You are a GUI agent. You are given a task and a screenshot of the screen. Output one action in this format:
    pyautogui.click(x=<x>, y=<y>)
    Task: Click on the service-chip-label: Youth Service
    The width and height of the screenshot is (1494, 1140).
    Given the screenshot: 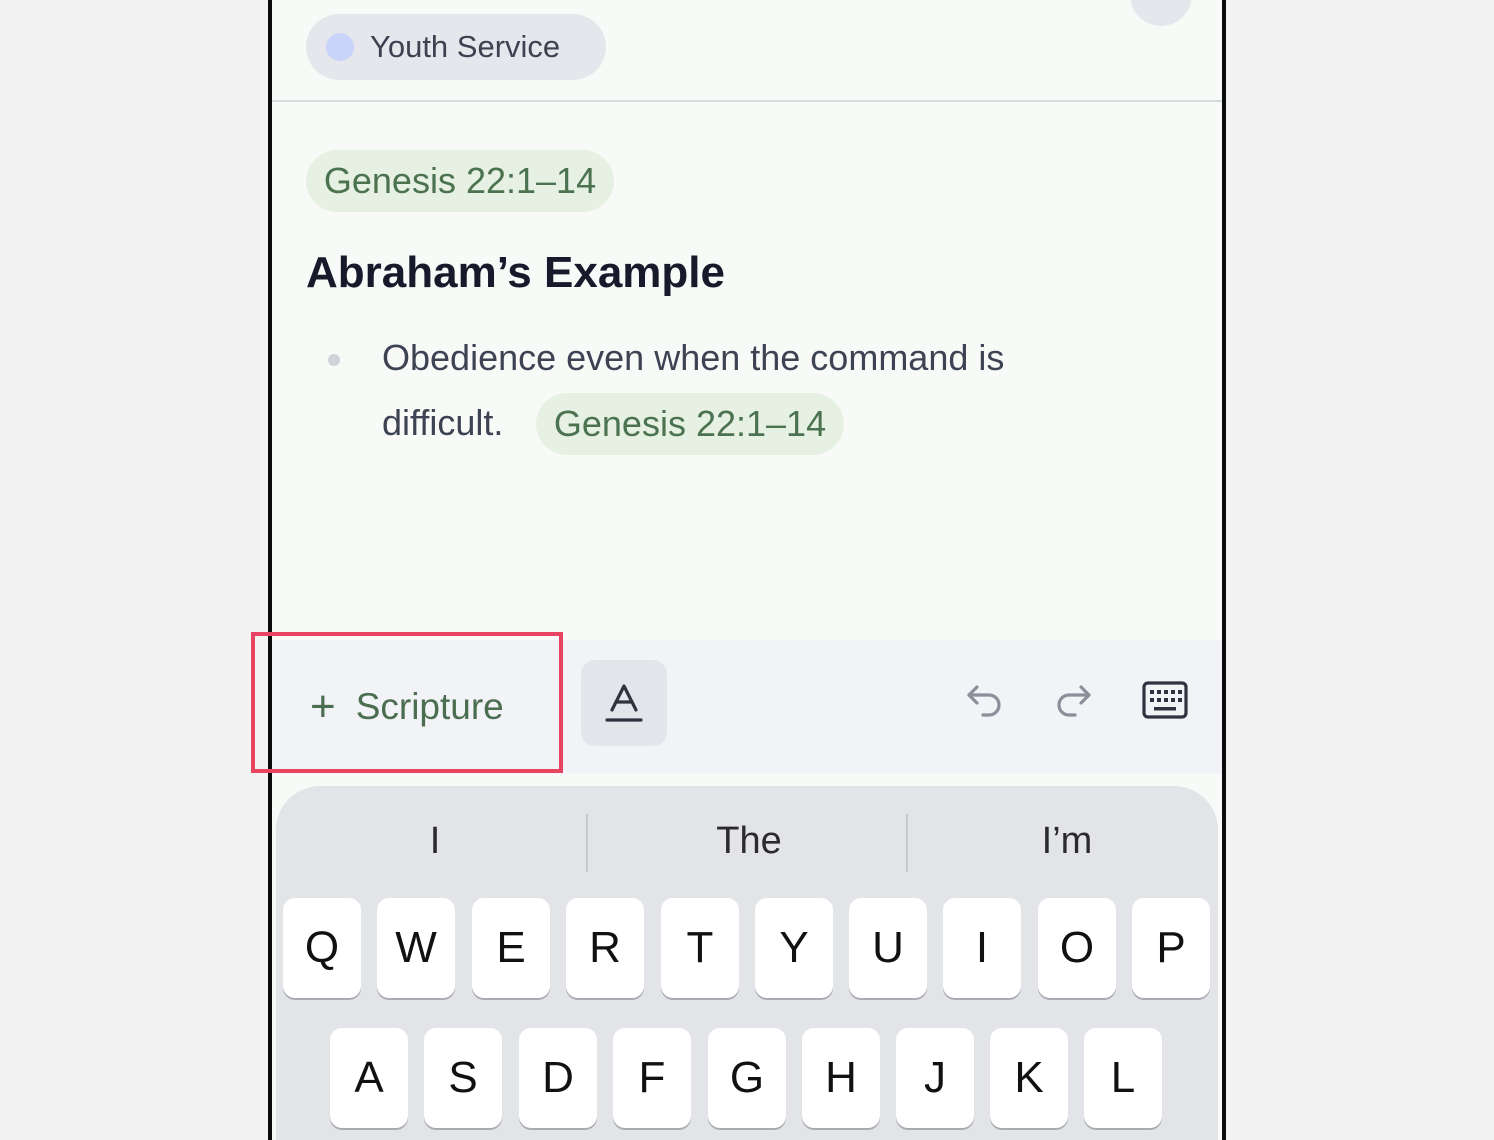 What is the action you would take?
    pyautogui.click(x=465, y=46)
    